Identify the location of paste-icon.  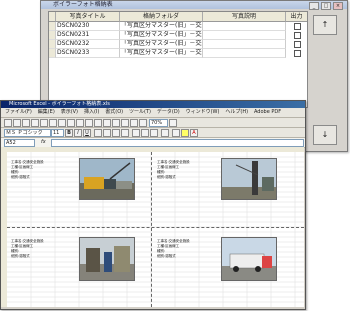
(80, 123).